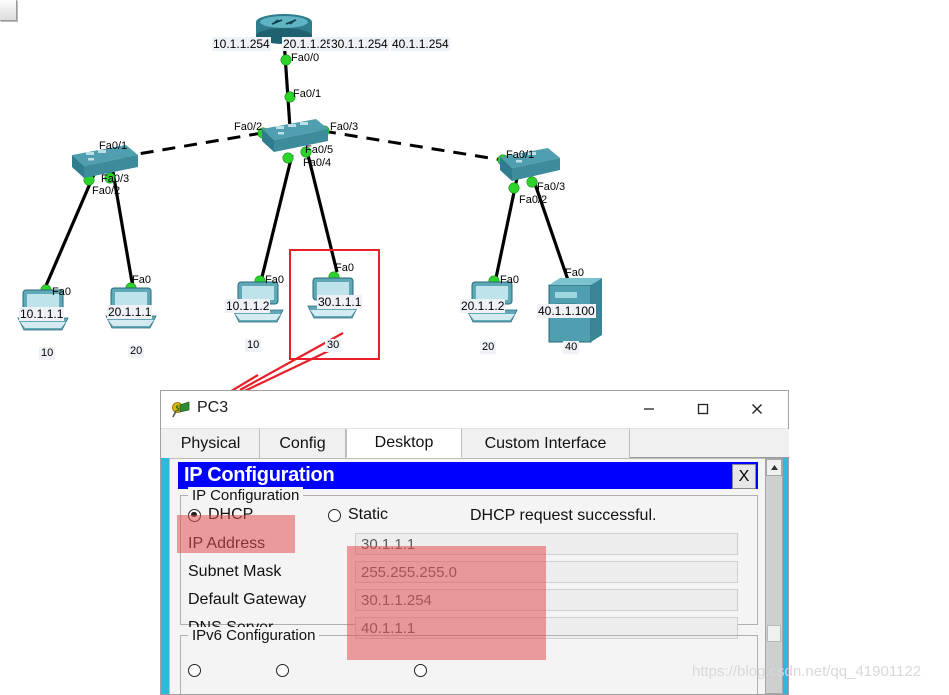 This screenshot has height=695, width=949. Describe the element at coordinates (774, 467) in the screenshot. I see `scroll-up-button` at that location.